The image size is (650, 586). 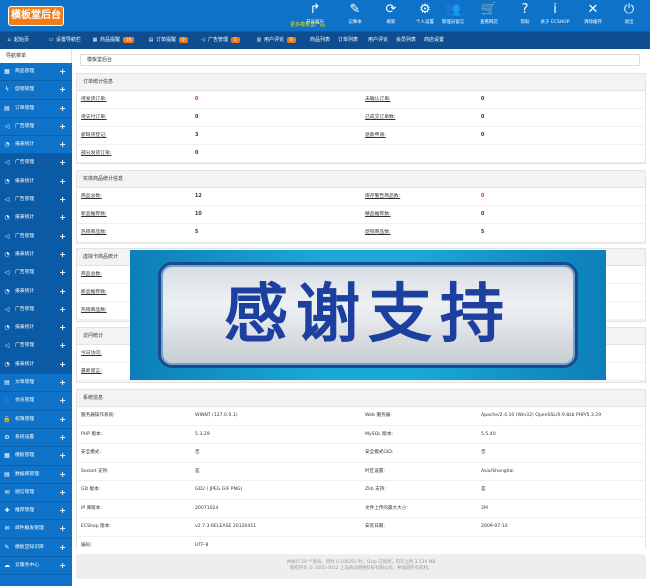 What do you see at coordinates (375, 489) in the screenshot?
I see `stat-label: Zlib 支持:` at bounding box center [375, 489].